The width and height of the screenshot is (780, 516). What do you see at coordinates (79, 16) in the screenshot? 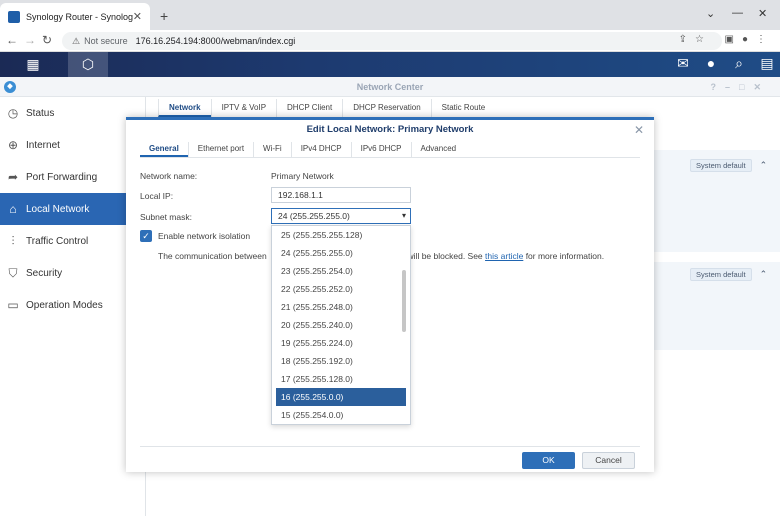
I see `browser-tab-title: Synology Router - SynologyRout` at bounding box center [79, 16].